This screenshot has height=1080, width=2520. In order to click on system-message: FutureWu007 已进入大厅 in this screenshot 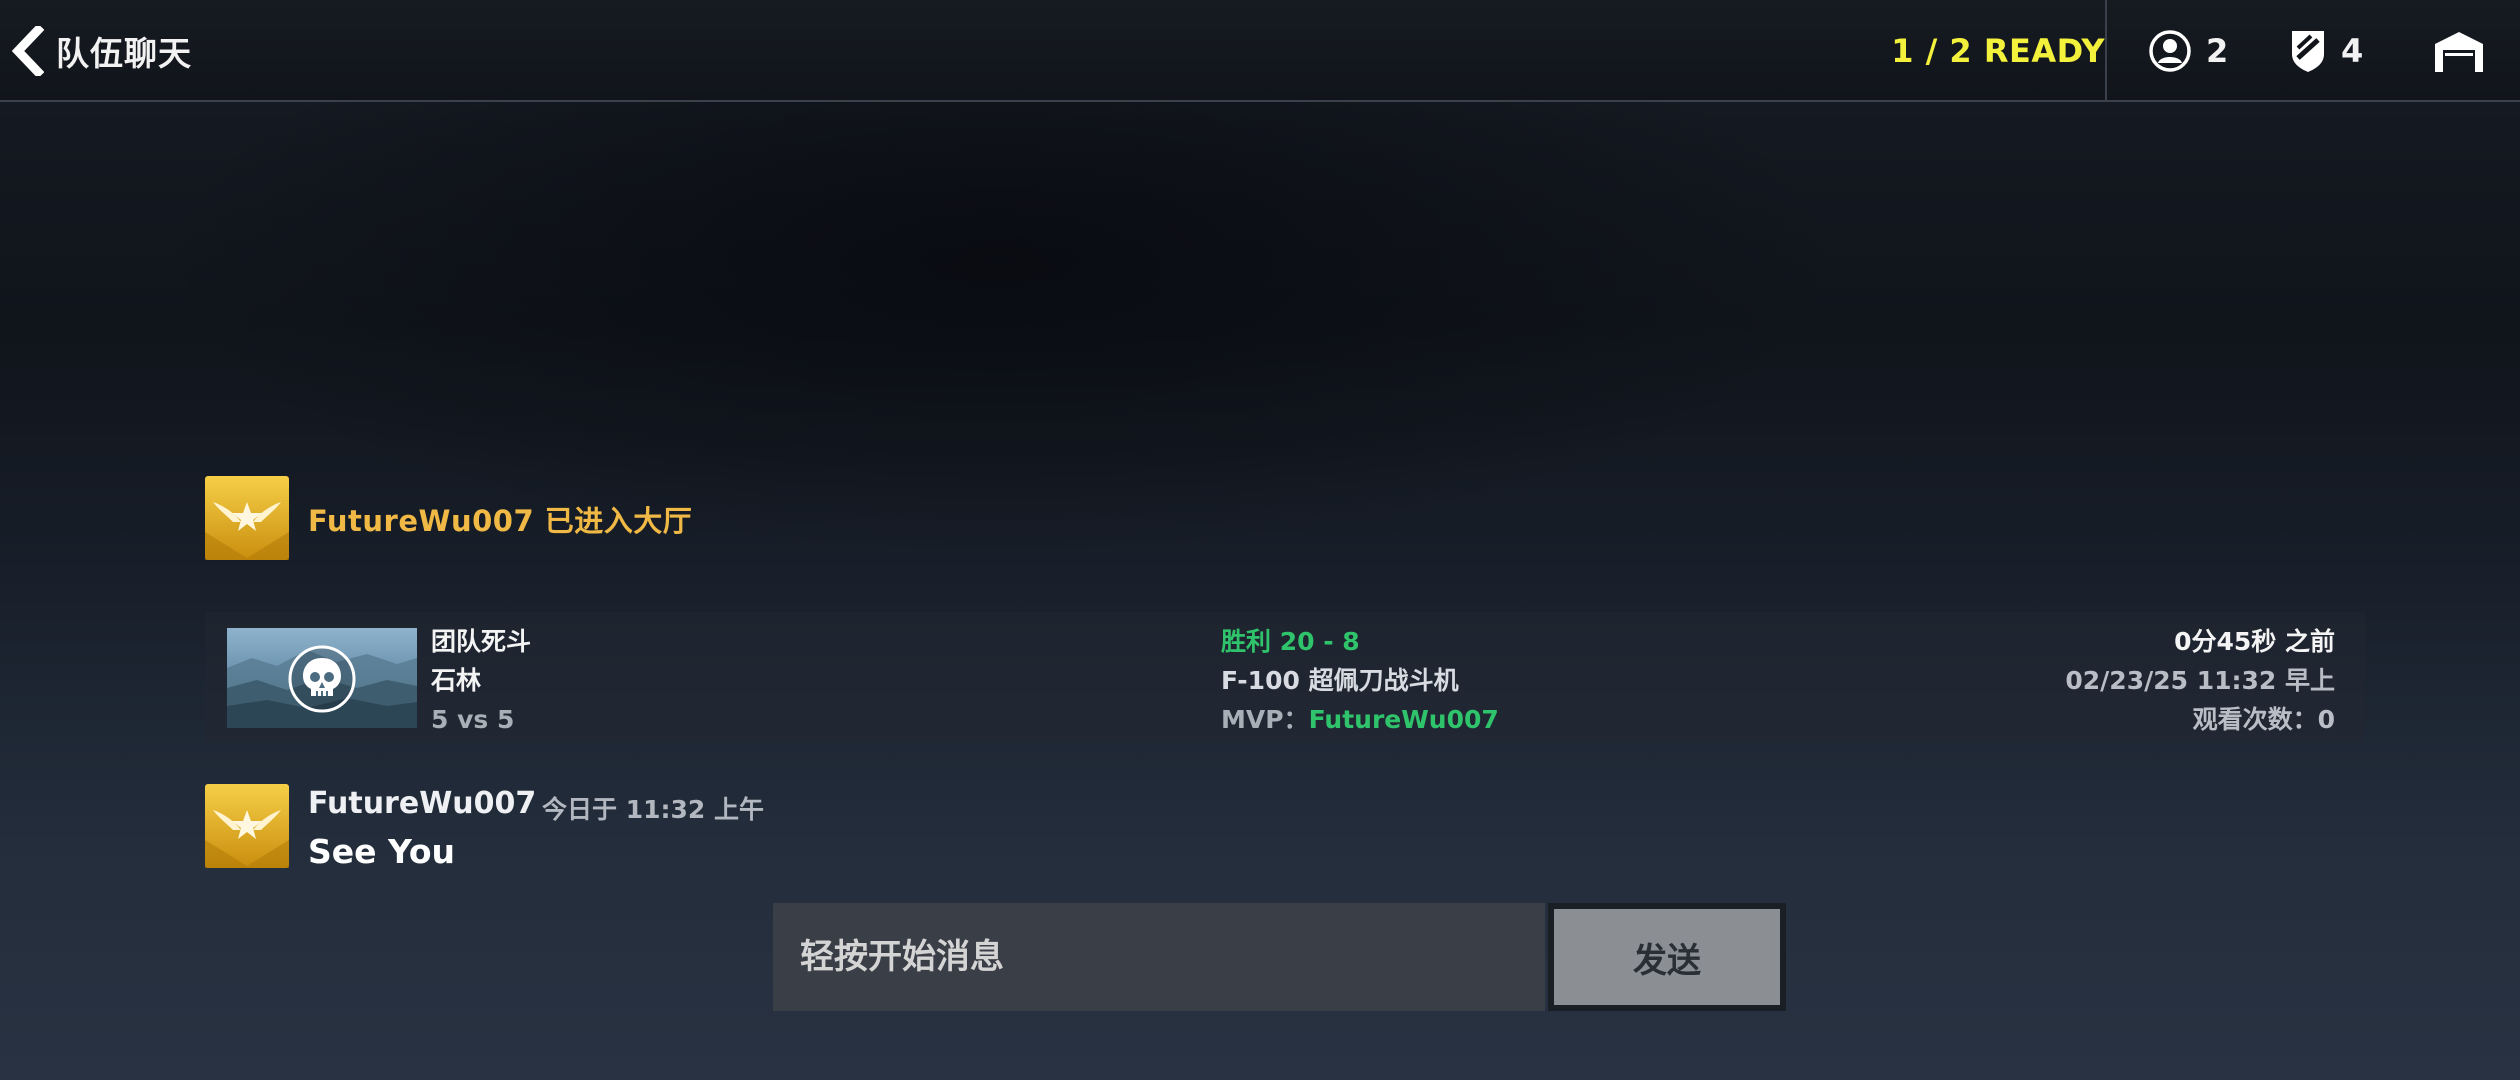, I will do `click(500, 521)`.